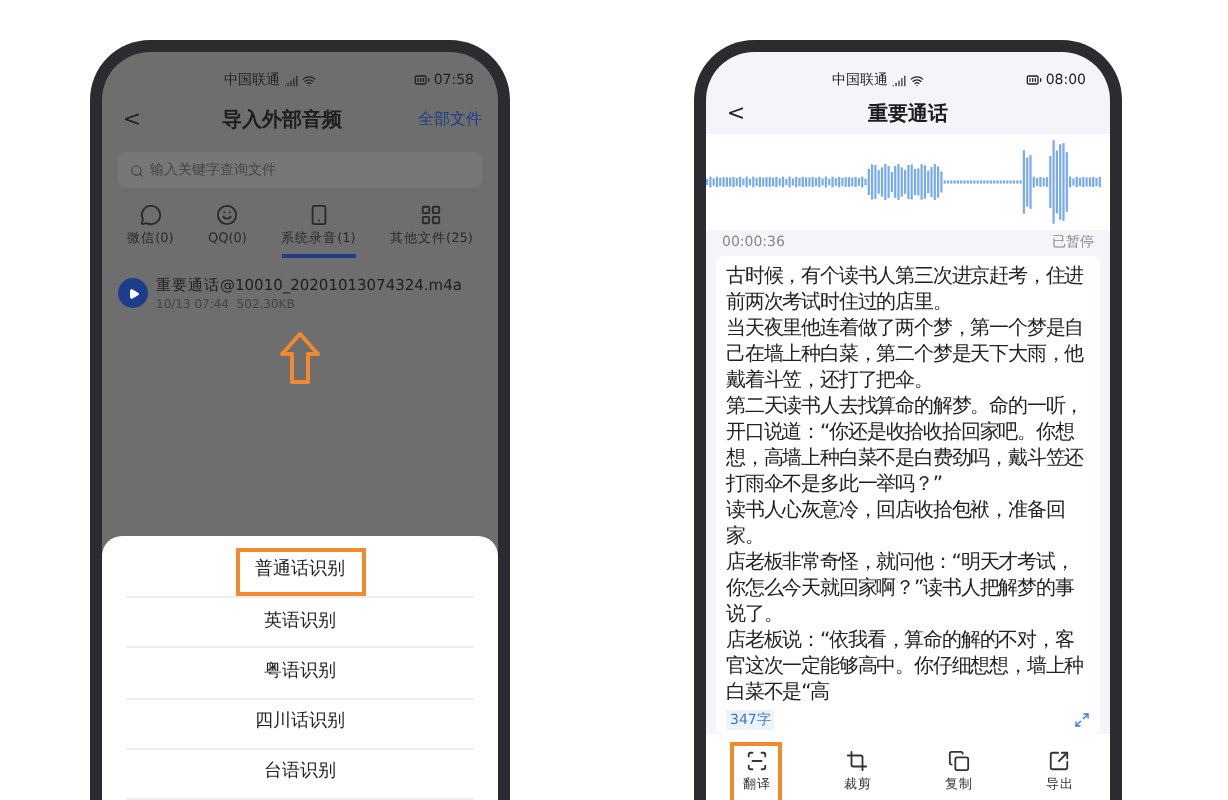 The width and height of the screenshot is (1228, 800). I want to click on up-arrow-icon, so click(300, 358).